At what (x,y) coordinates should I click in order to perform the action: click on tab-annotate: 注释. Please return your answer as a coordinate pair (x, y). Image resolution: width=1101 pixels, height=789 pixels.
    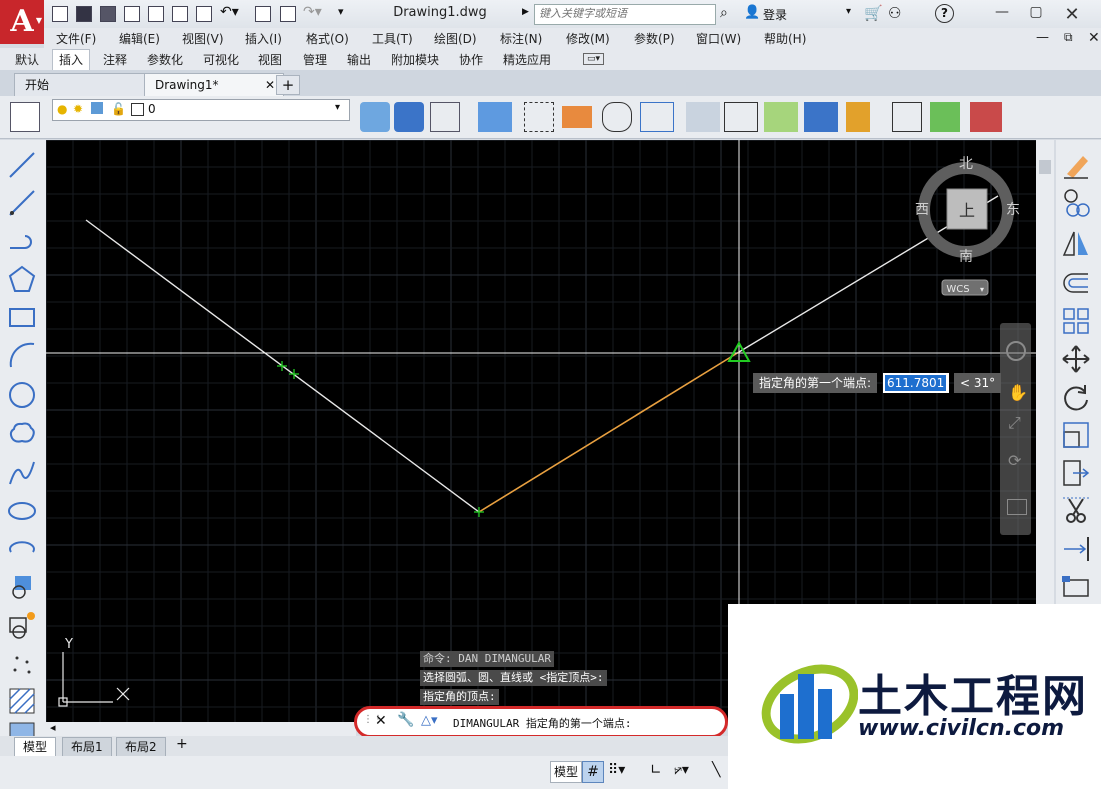
    Looking at the image, I should click on (115, 59).